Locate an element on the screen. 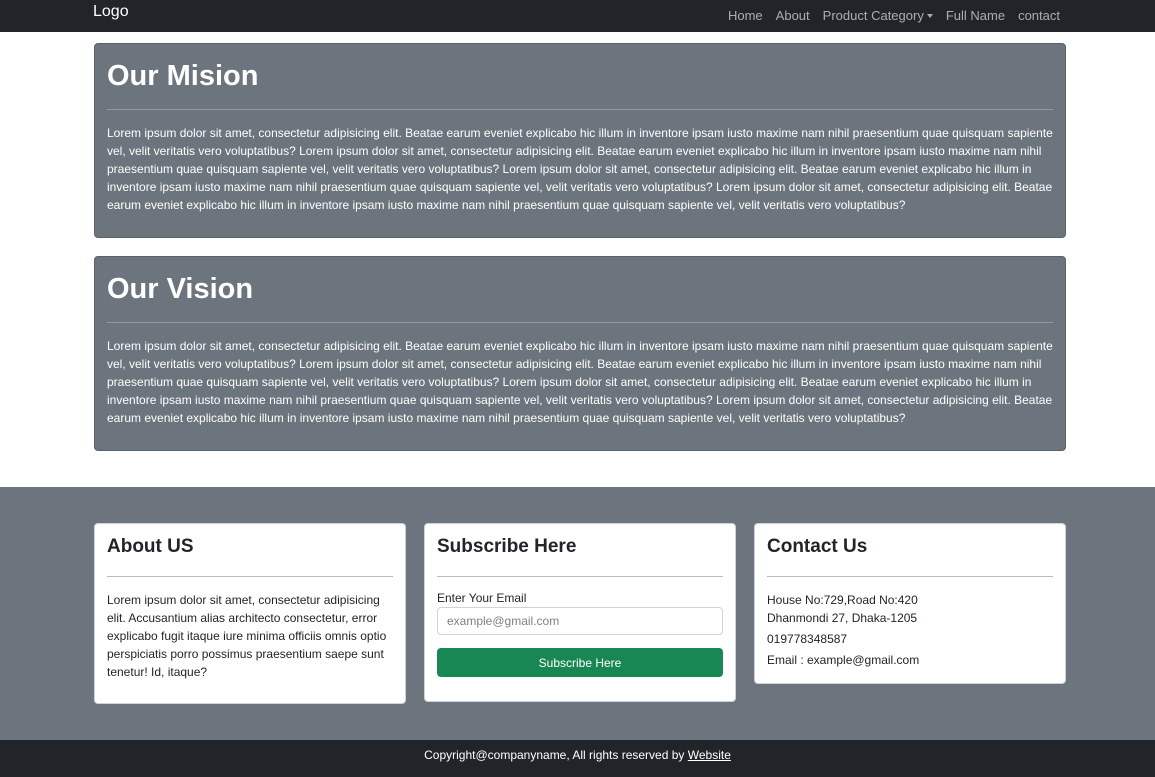 Image resolution: width=1155 pixels, height=777 pixels. mission-title: Our Mision is located at coordinates (183, 76).